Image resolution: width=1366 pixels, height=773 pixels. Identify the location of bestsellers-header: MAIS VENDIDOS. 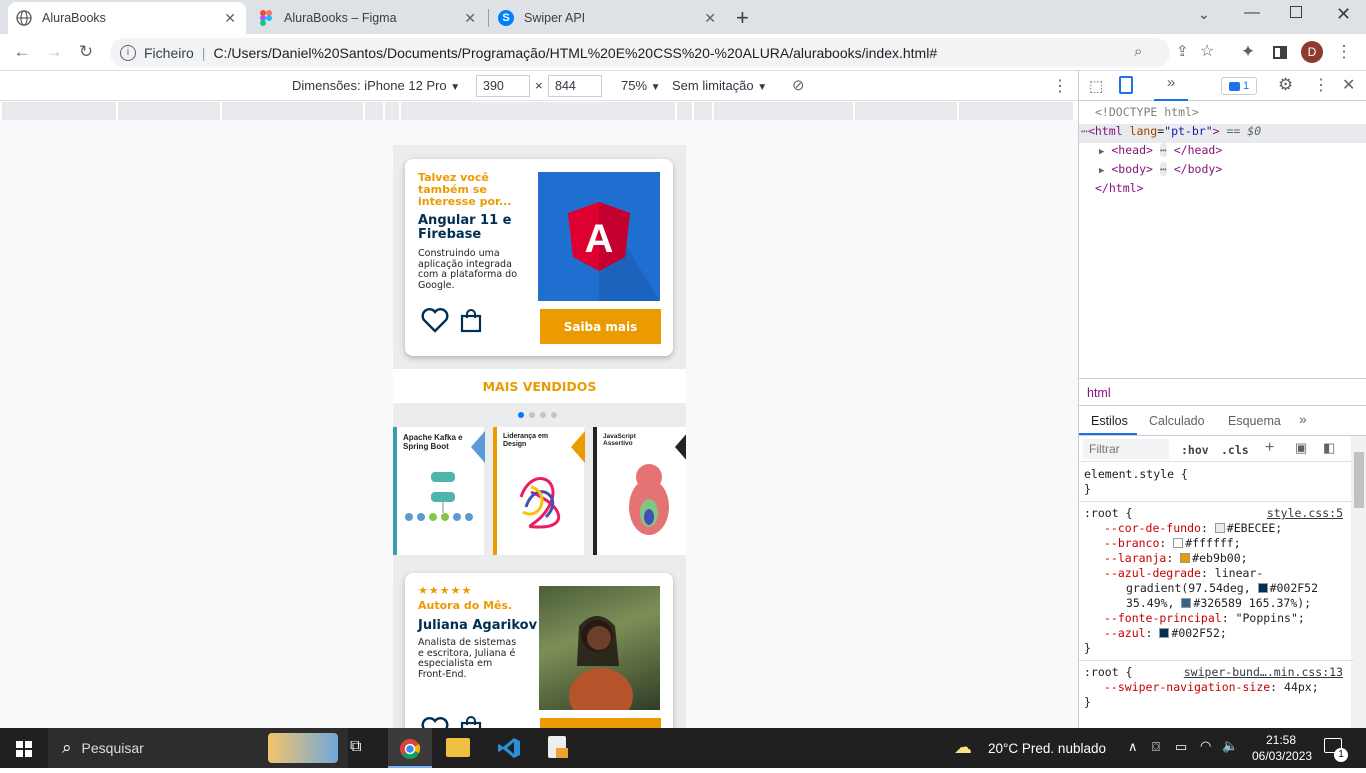
(539, 386).